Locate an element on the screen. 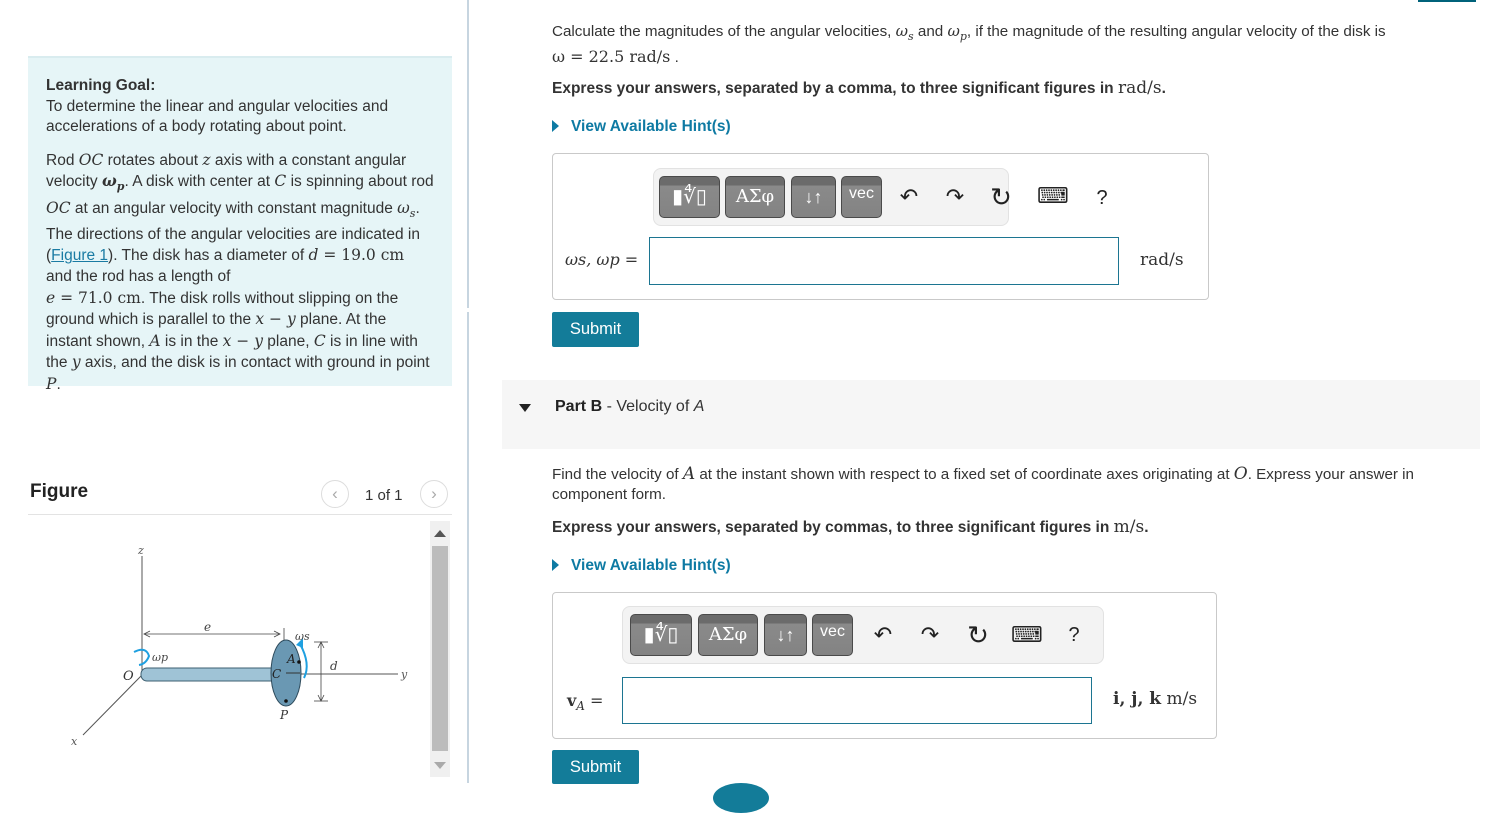 The width and height of the screenshot is (1495, 813). label-e: e is located at coordinates (207, 627).